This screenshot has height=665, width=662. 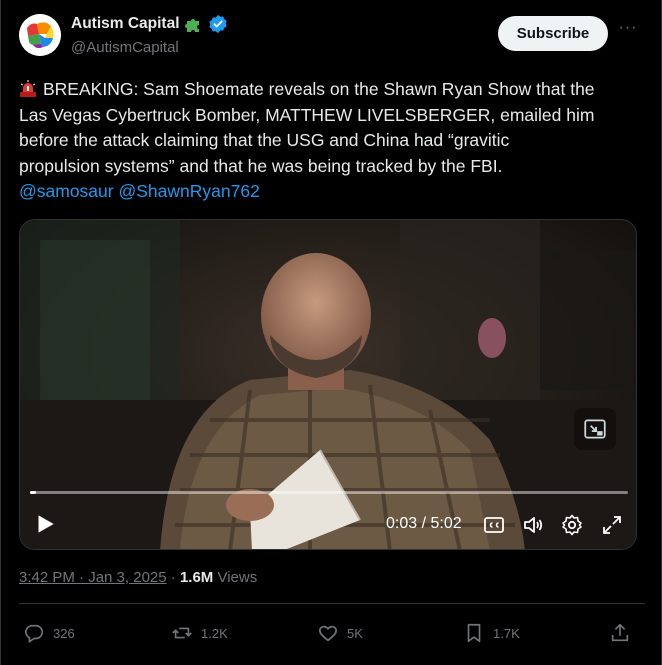 I want to click on verified-badge-icon, so click(x=217, y=24).